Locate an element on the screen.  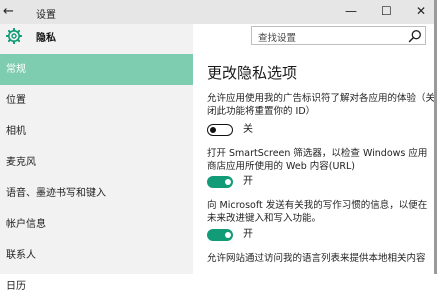
page-title: 更改隐私选项 is located at coordinates (252, 73).